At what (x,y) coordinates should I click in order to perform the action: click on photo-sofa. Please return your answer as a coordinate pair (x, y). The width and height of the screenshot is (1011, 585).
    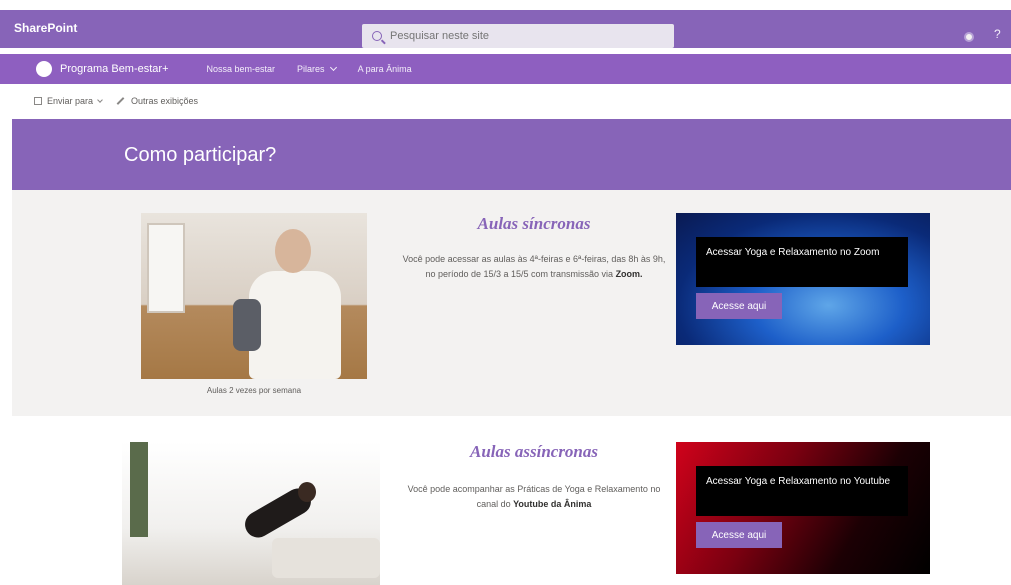
    Looking at the image, I should click on (326, 558).